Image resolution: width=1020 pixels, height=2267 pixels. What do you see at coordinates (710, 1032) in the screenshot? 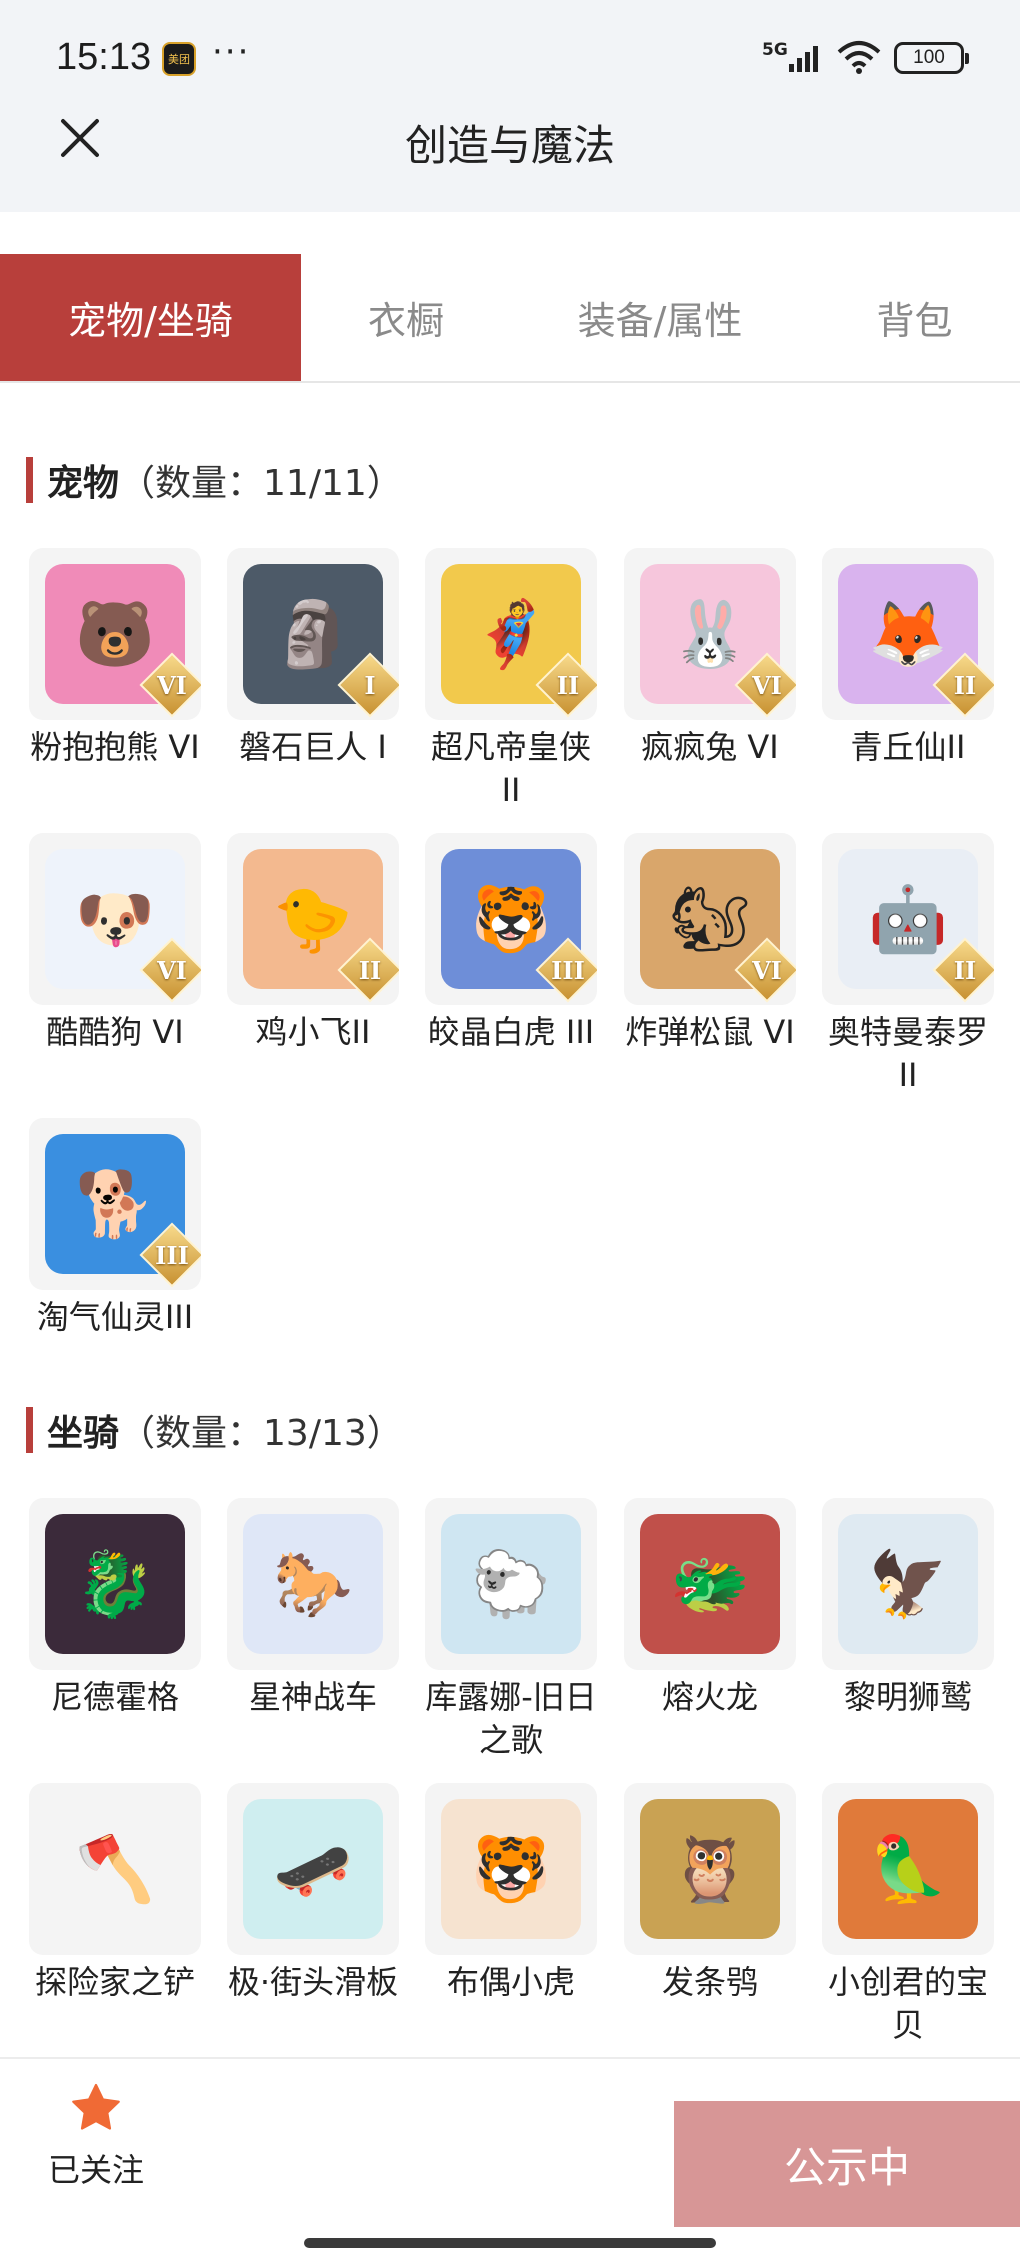
I see `item-name: 炸弹松鼠 VI` at bounding box center [710, 1032].